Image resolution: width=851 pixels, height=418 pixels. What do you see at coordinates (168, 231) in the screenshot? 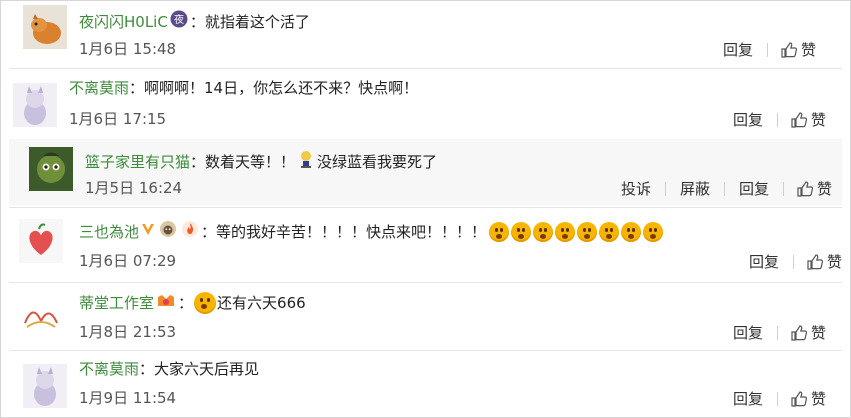
I see `sheep-badge-icon` at bounding box center [168, 231].